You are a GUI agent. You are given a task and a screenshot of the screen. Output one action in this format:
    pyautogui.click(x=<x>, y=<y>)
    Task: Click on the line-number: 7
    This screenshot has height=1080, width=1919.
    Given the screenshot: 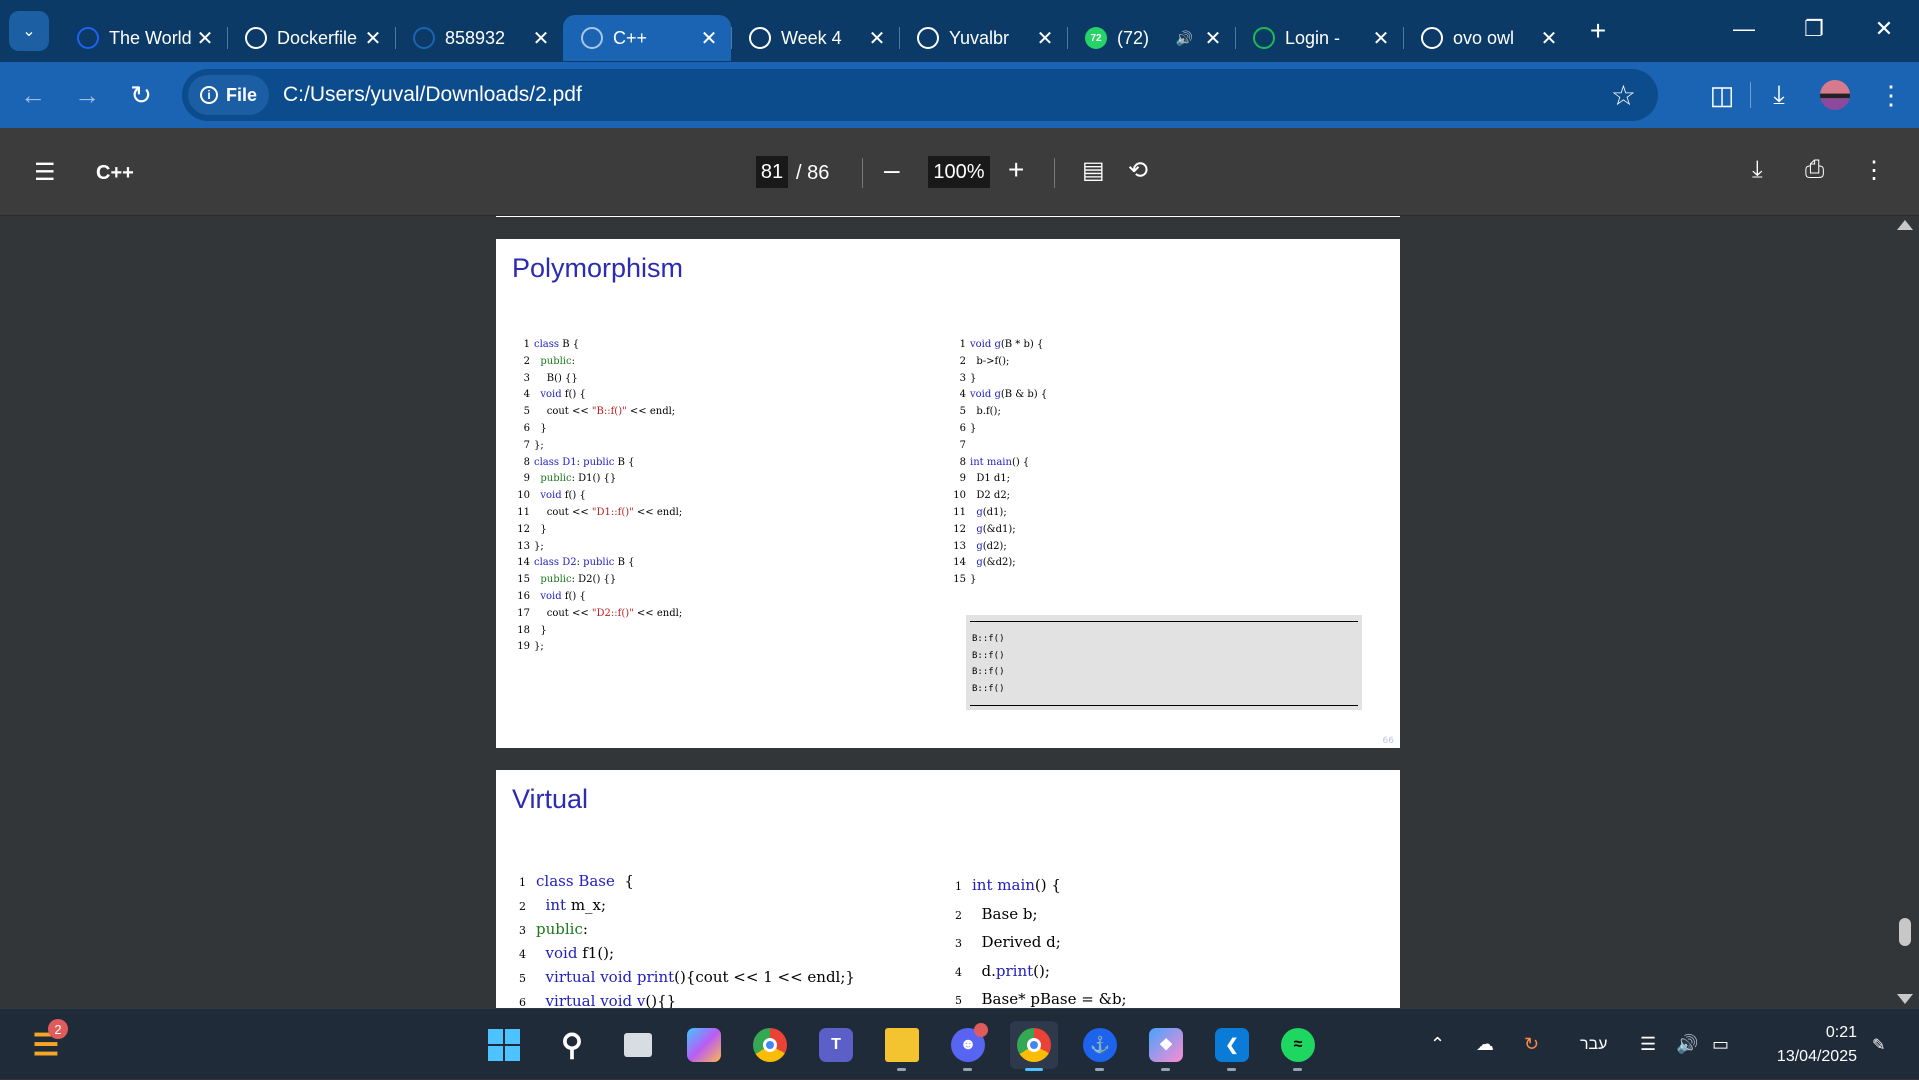 What is the action you would take?
    pyautogui.click(x=526, y=445)
    